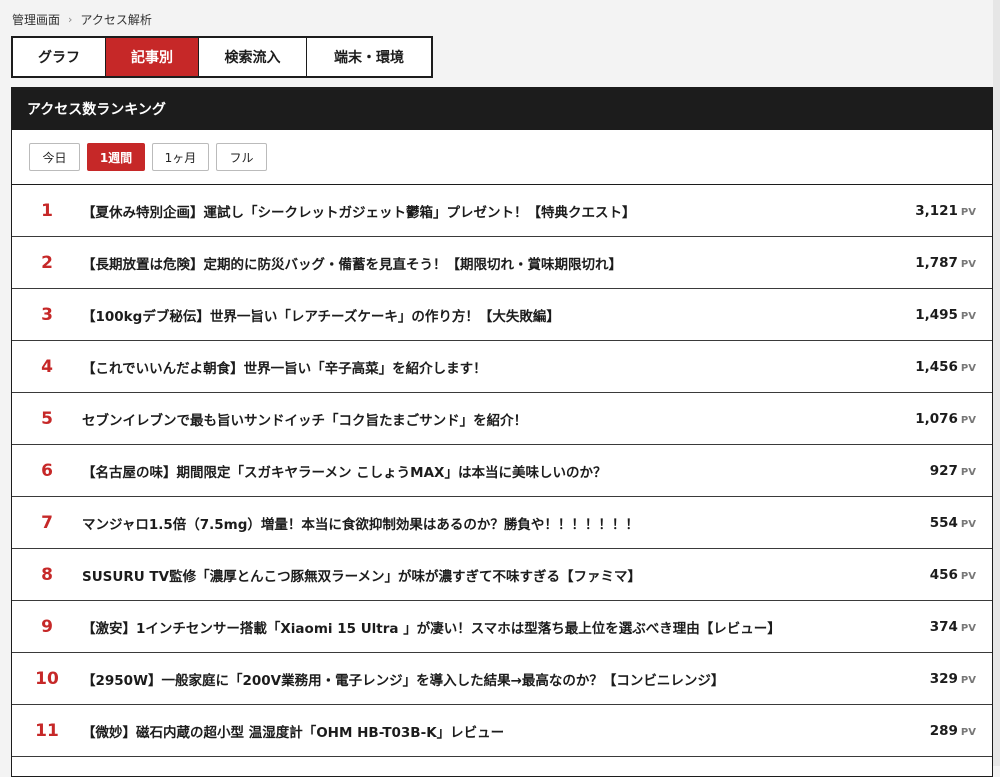 Image resolution: width=1000 pixels, height=777 pixels. Describe the element at coordinates (924, 679) in the screenshot. I see `pageview-count: 329 PV` at that location.